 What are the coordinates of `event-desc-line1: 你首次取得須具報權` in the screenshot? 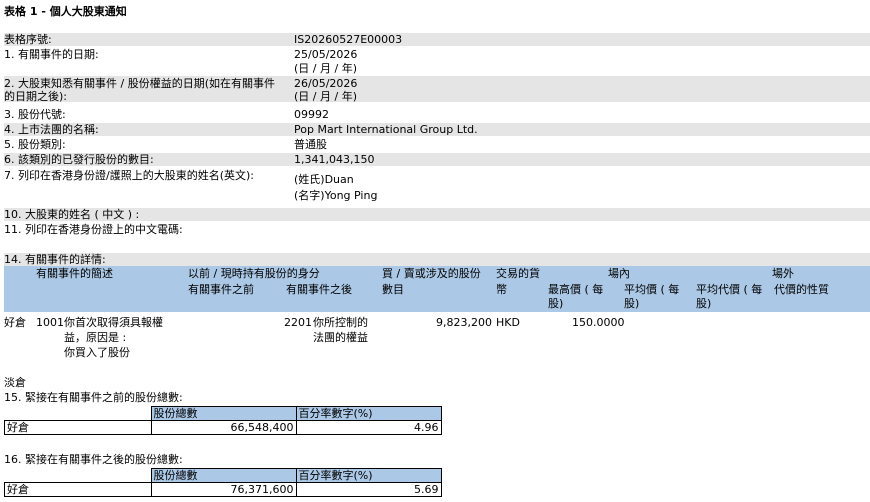 It's located at (113, 322).